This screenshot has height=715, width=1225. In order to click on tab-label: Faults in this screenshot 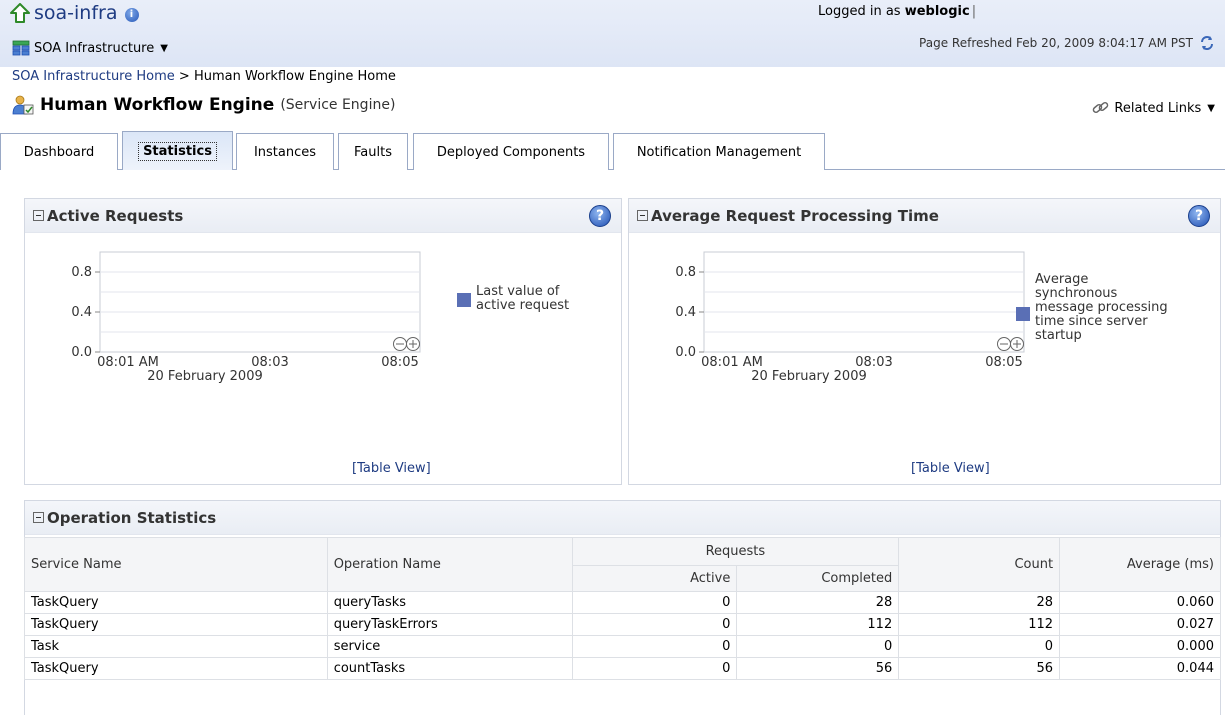, I will do `click(373, 152)`.